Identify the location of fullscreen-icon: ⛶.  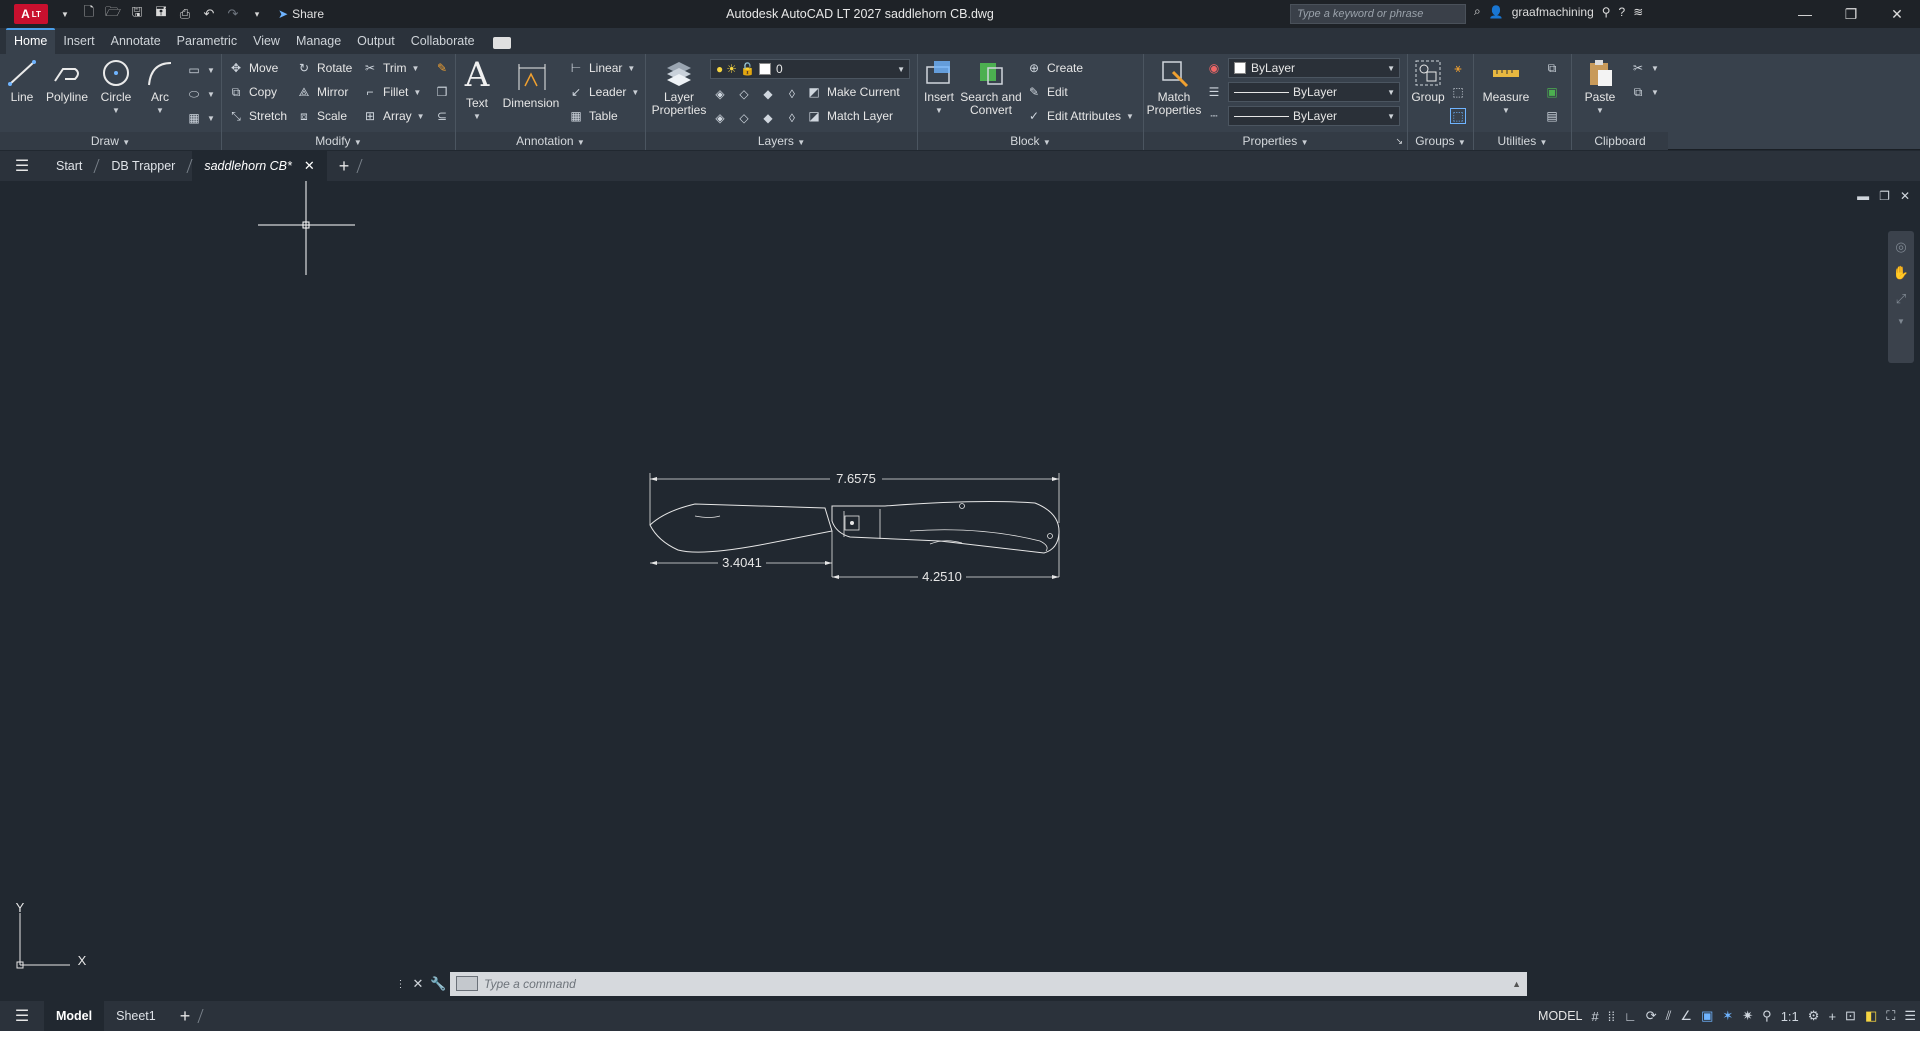
(1890, 1016).